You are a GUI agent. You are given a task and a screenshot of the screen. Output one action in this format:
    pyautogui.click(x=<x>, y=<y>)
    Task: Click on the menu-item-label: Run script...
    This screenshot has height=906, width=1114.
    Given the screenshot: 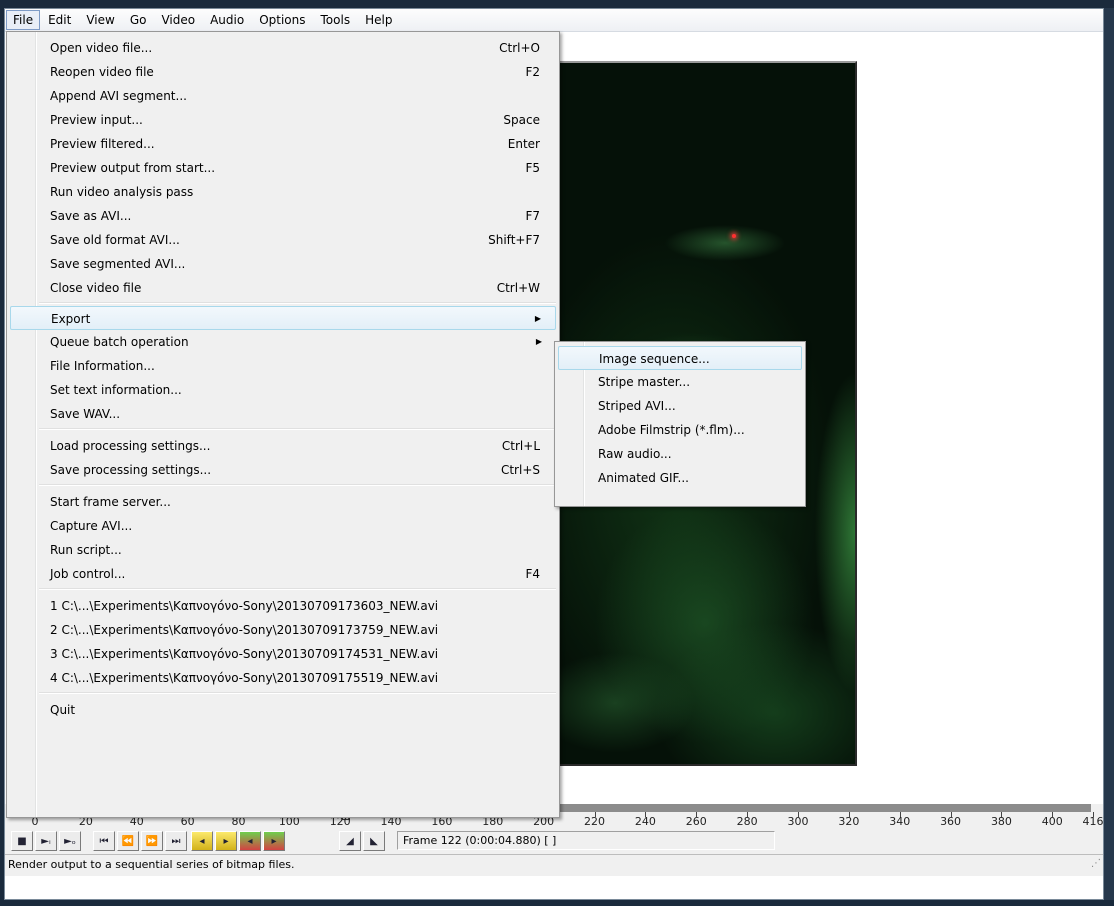 What is the action you would take?
    pyautogui.click(x=86, y=550)
    